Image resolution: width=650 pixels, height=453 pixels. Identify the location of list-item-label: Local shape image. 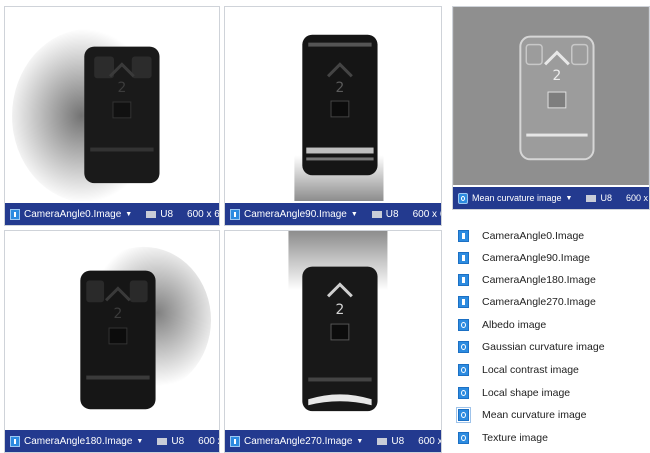
(526, 393).